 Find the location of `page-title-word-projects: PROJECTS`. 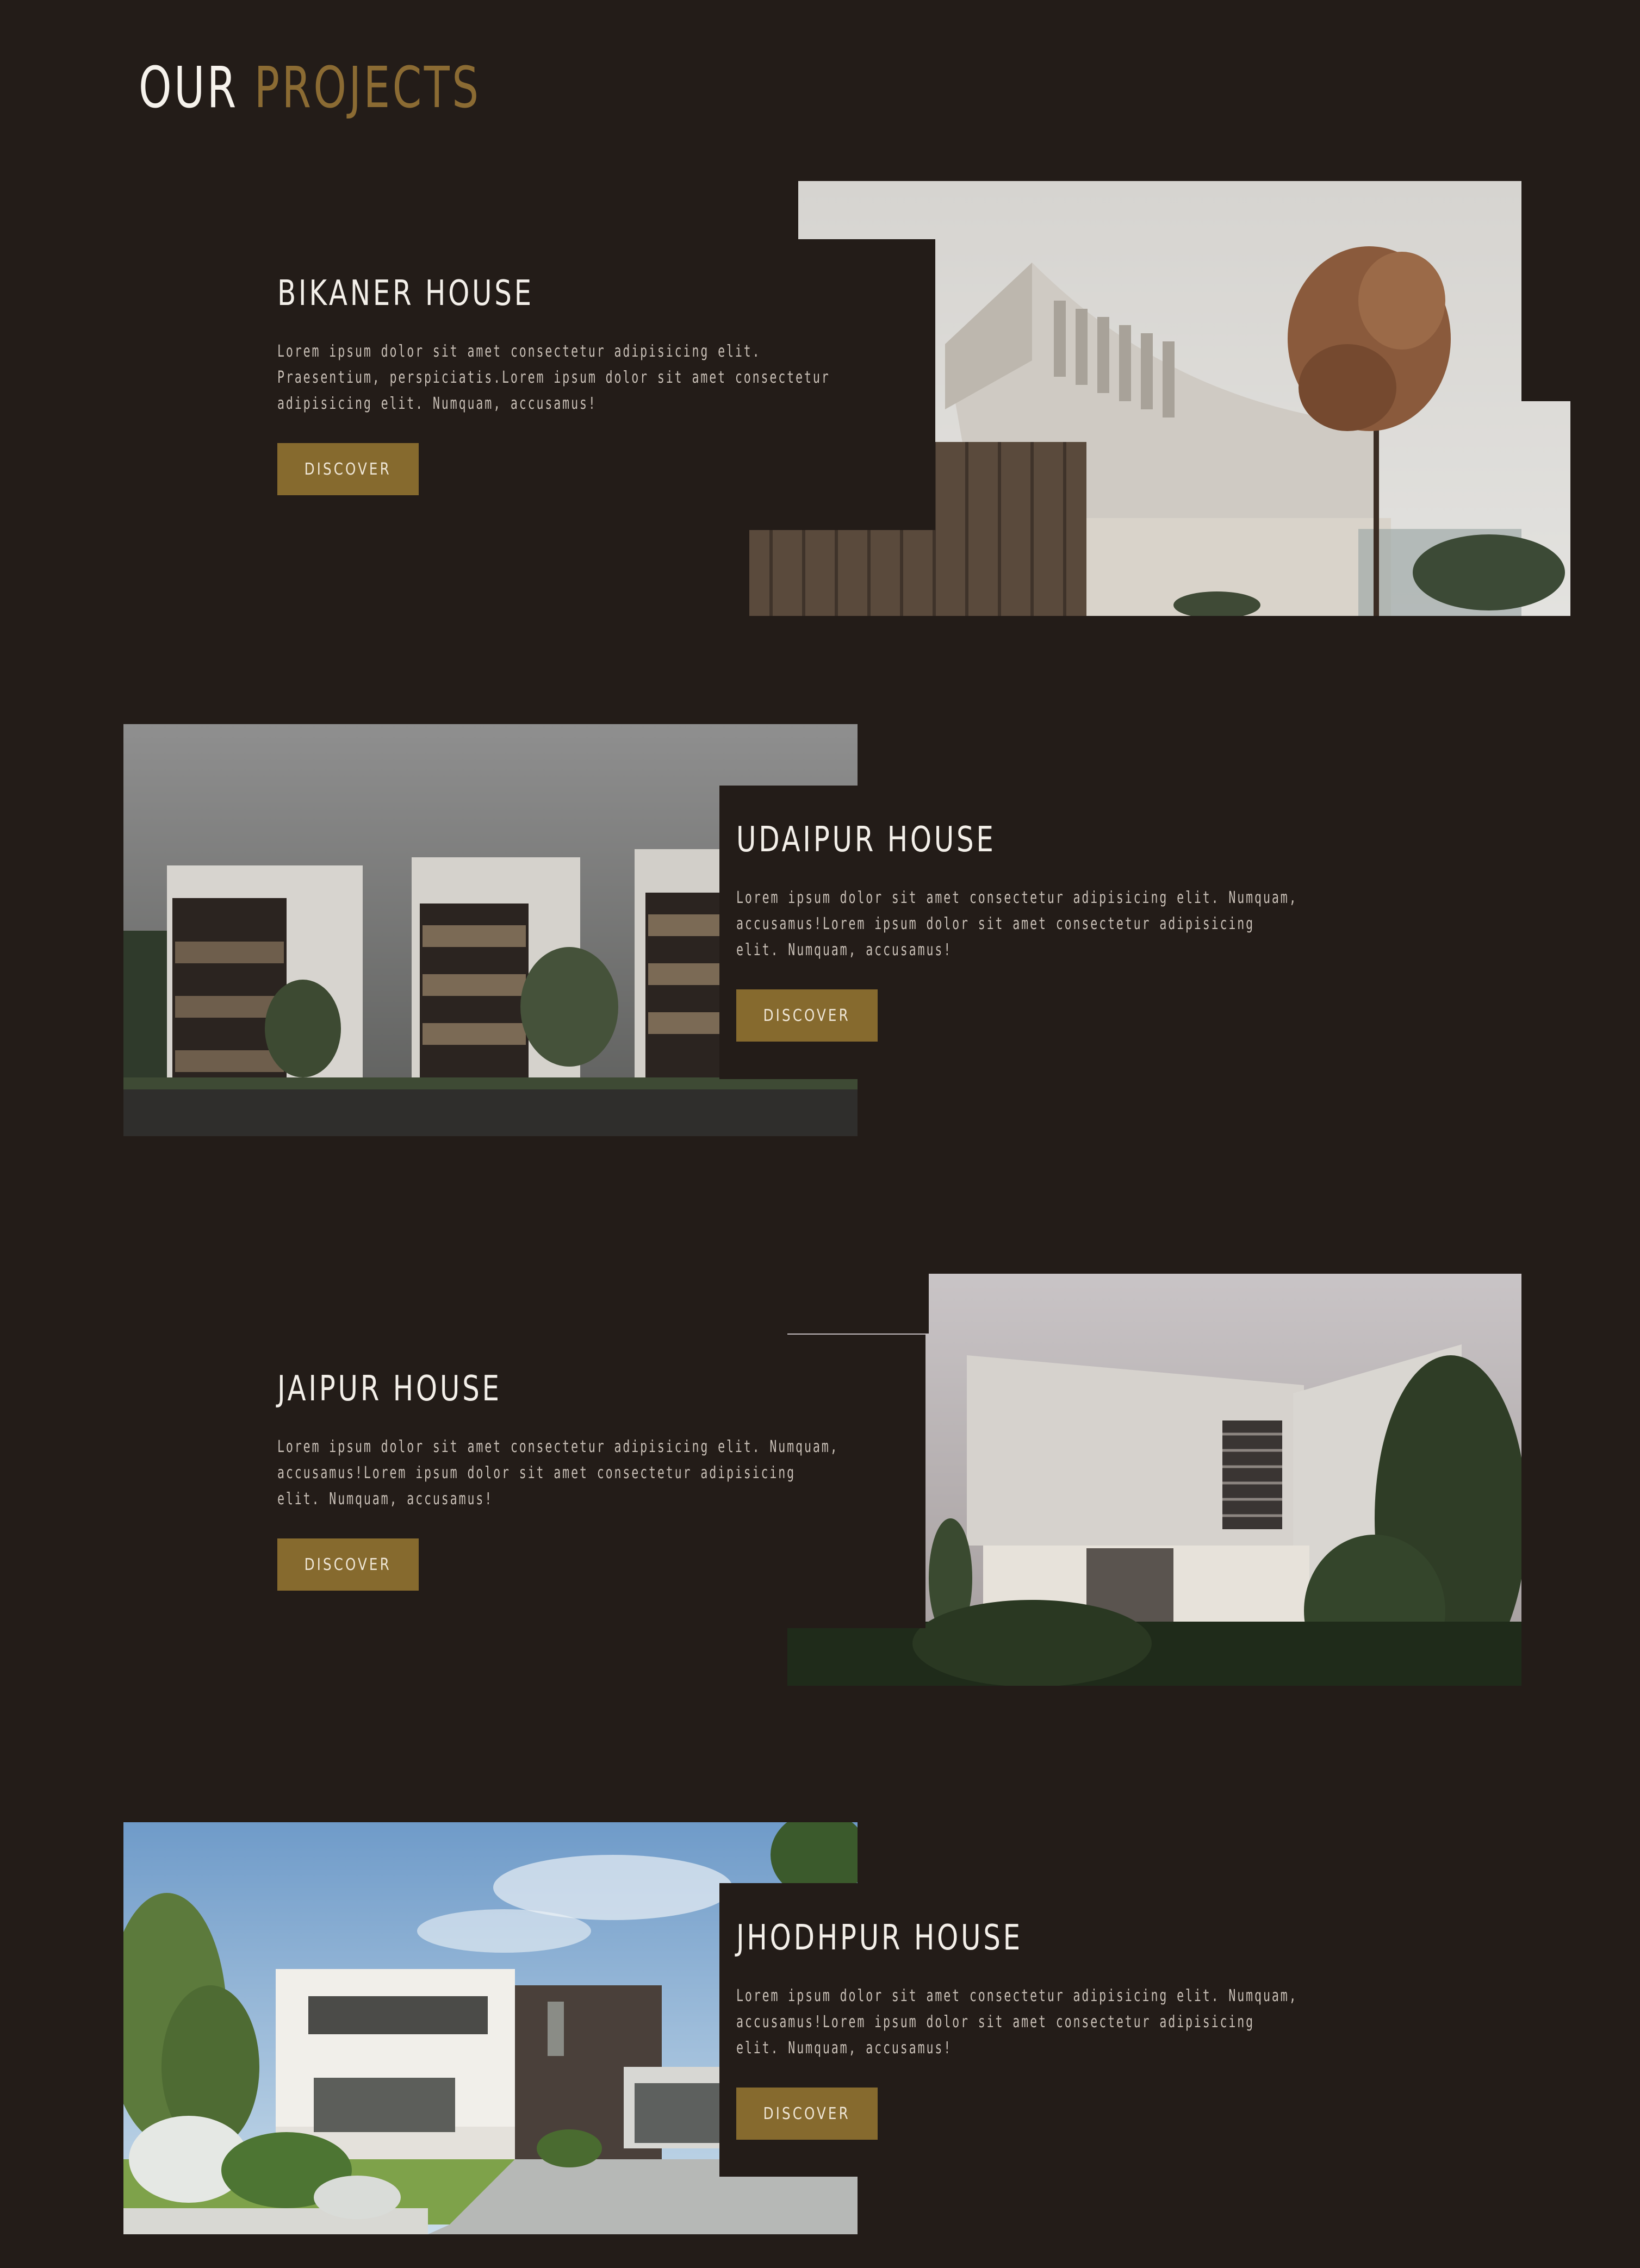

page-title-word-projects: PROJECTS is located at coordinates (367, 87).